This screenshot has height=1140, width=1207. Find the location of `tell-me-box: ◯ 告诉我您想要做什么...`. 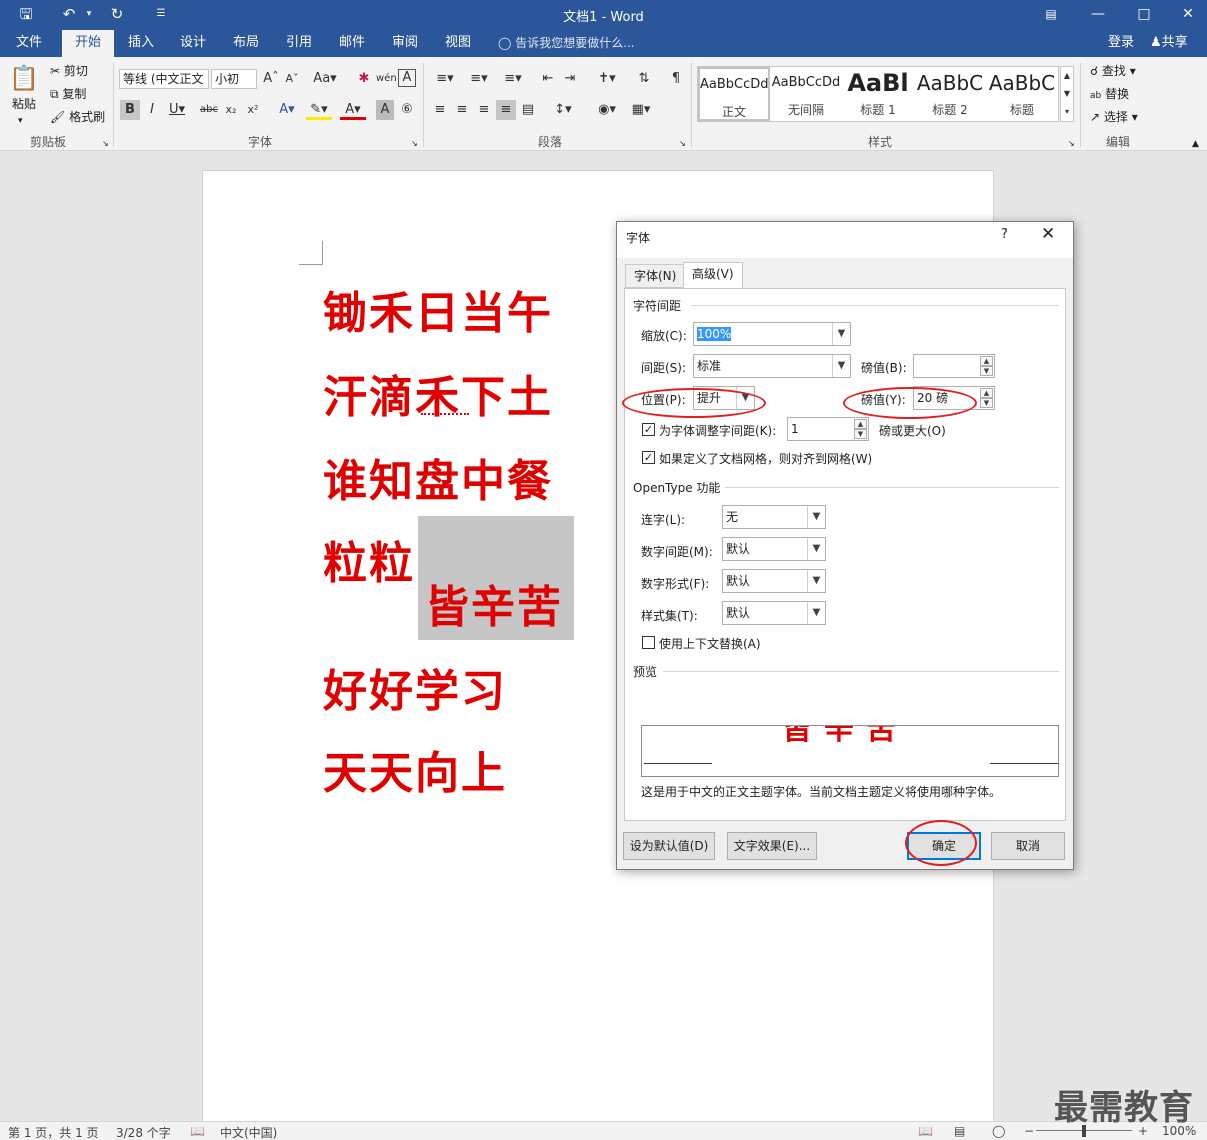

tell-me-box: ◯ 告诉我您想要做什么... is located at coordinates (566, 43).